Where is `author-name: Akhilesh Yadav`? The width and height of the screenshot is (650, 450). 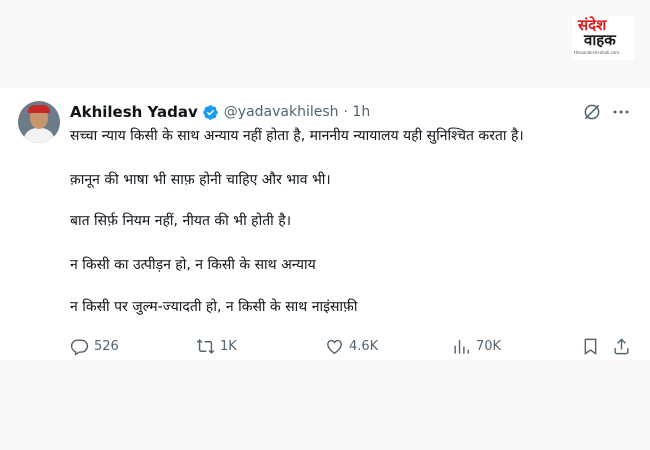
author-name: Akhilesh Yadav is located at coordinates (134, 112).